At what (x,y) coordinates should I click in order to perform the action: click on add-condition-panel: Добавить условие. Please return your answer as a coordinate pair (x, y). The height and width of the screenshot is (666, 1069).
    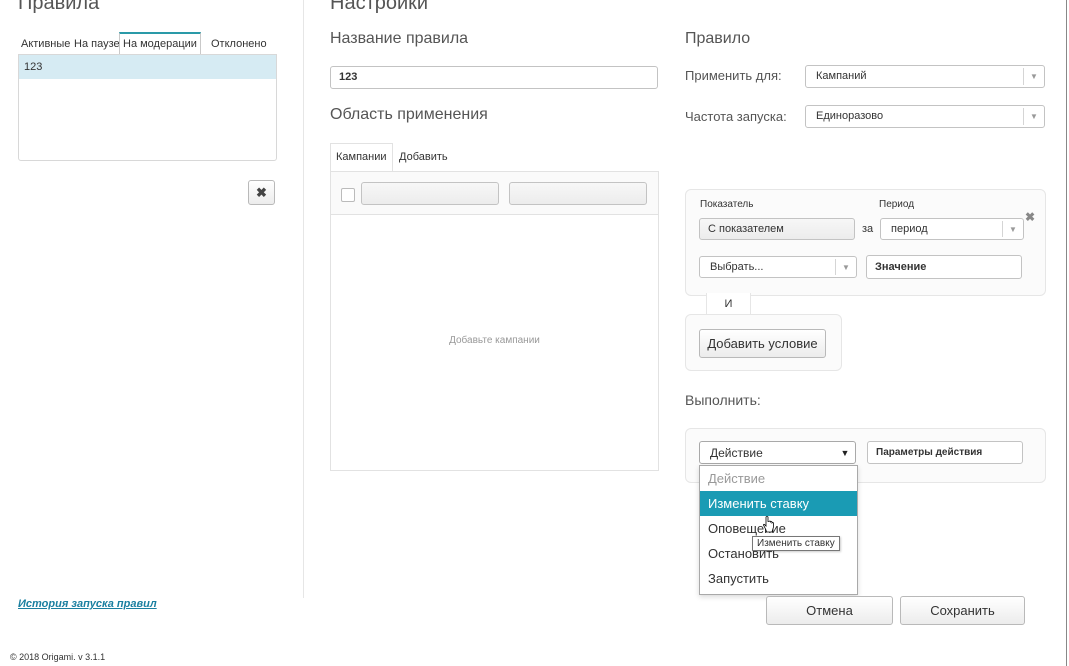
    Looking at the image, I should click on (763, 342).